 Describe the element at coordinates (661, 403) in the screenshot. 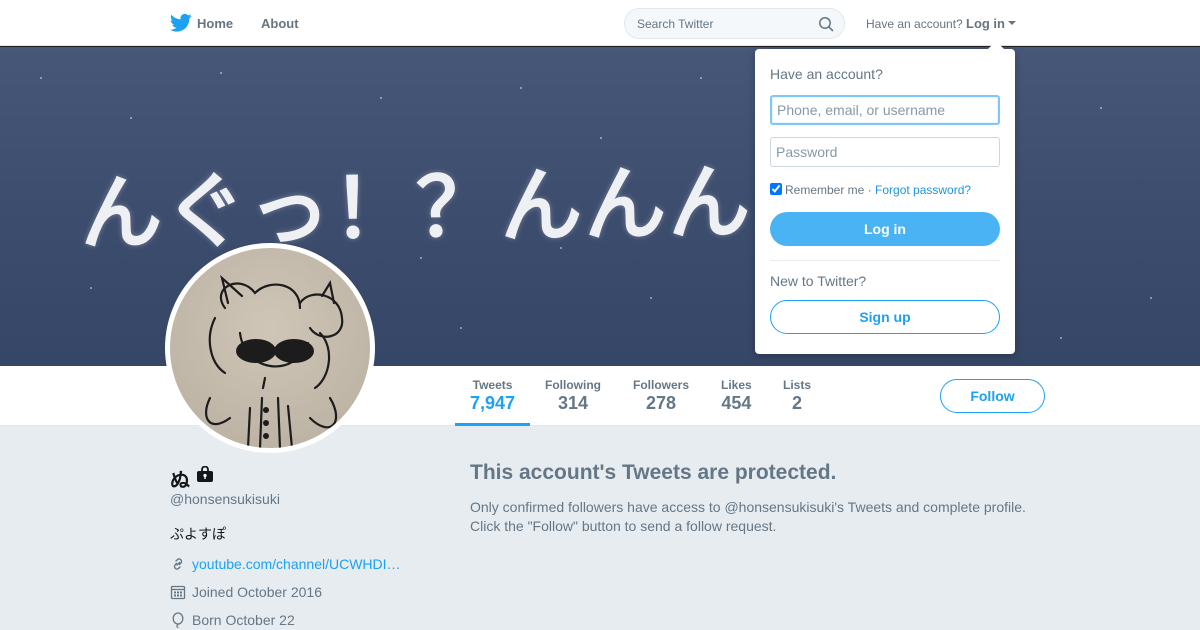

I see `stat-value: 278` at that location.